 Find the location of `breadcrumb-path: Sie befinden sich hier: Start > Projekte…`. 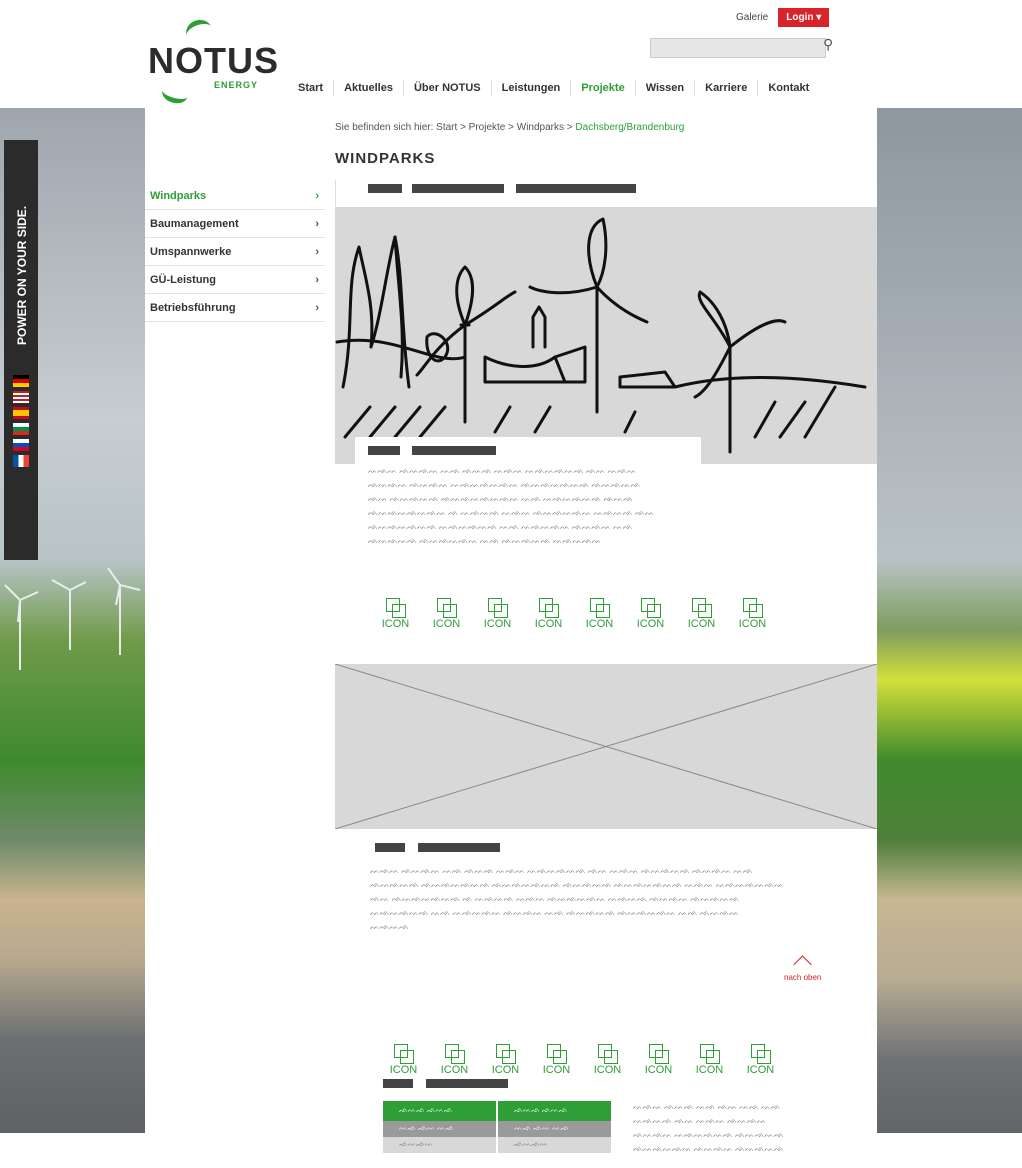

breadcrumb-path: Sie befinden sich hier: Start > Projekte… is located at coordinates (455, 127).